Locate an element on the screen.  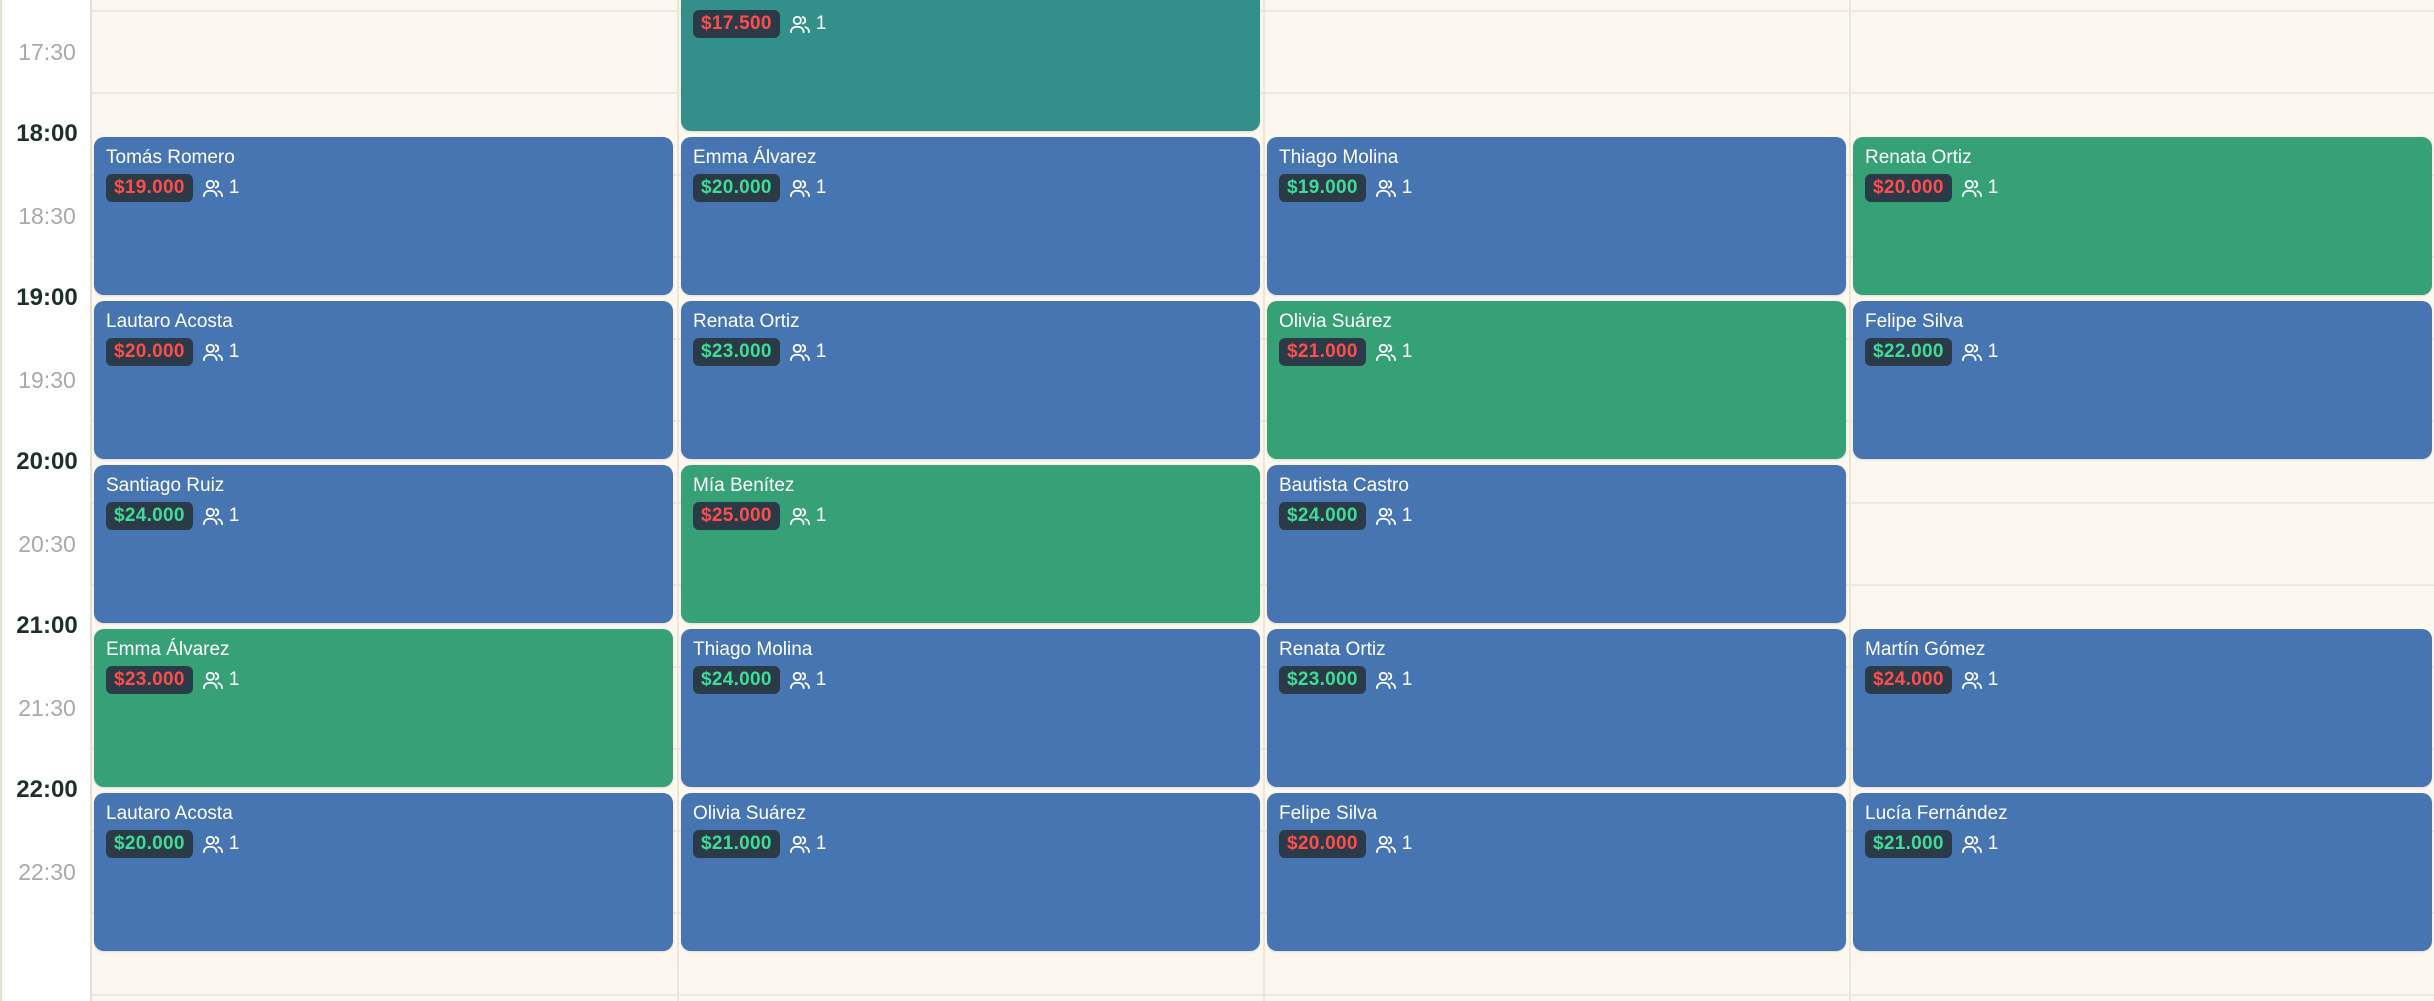
booking-card: Thiago Molina $24.000 1 is located at coordinates (970, 708).